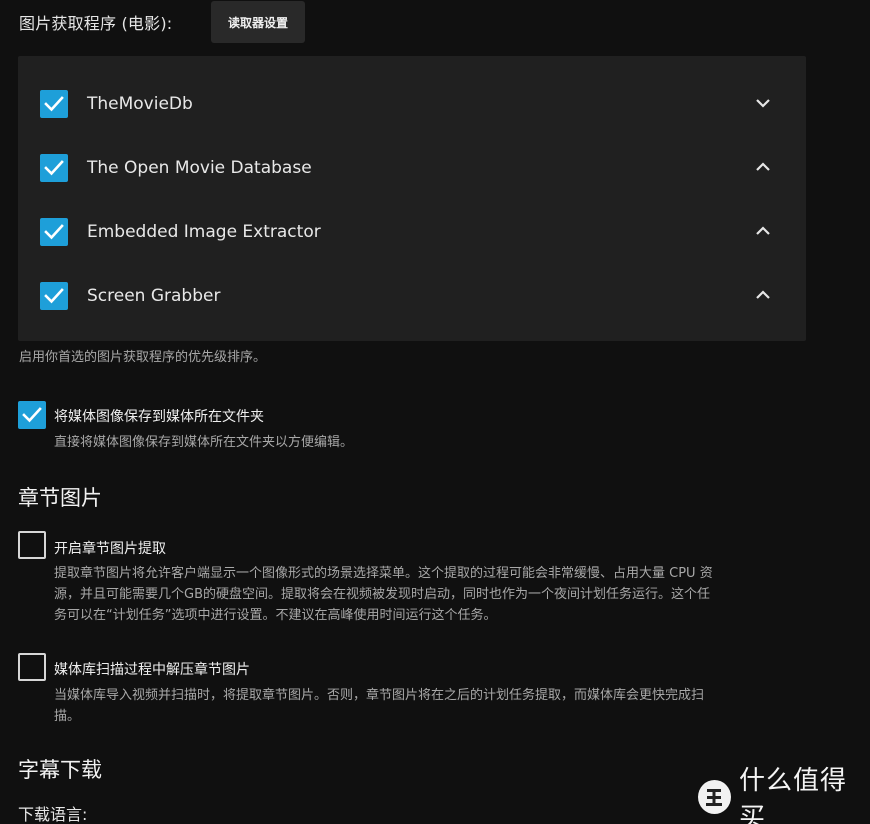 This screenshot has width=870, height=824. Describe the element at coordinates (60, 770) in the screenshot. I see `subtitle-download-title: 字幕下载` at that location.